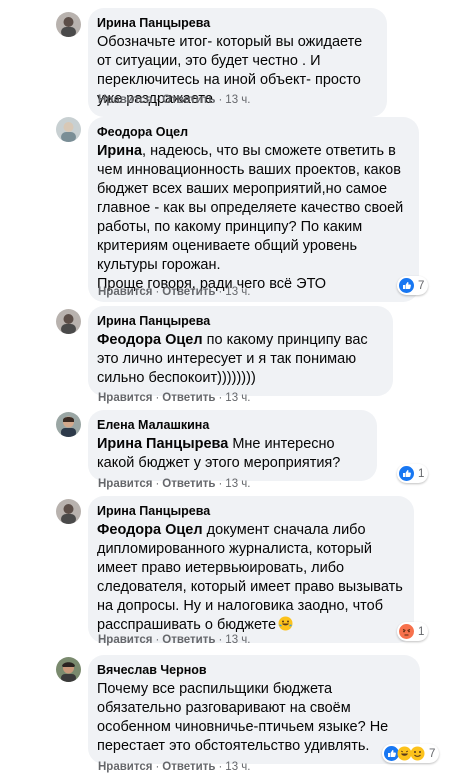 Image resolution: width=466 pixels, height=774 pixels. Describe the element at coordinates (231, 425) in the screenshot. I see `comment-author: Елена Малашкина` at that location.